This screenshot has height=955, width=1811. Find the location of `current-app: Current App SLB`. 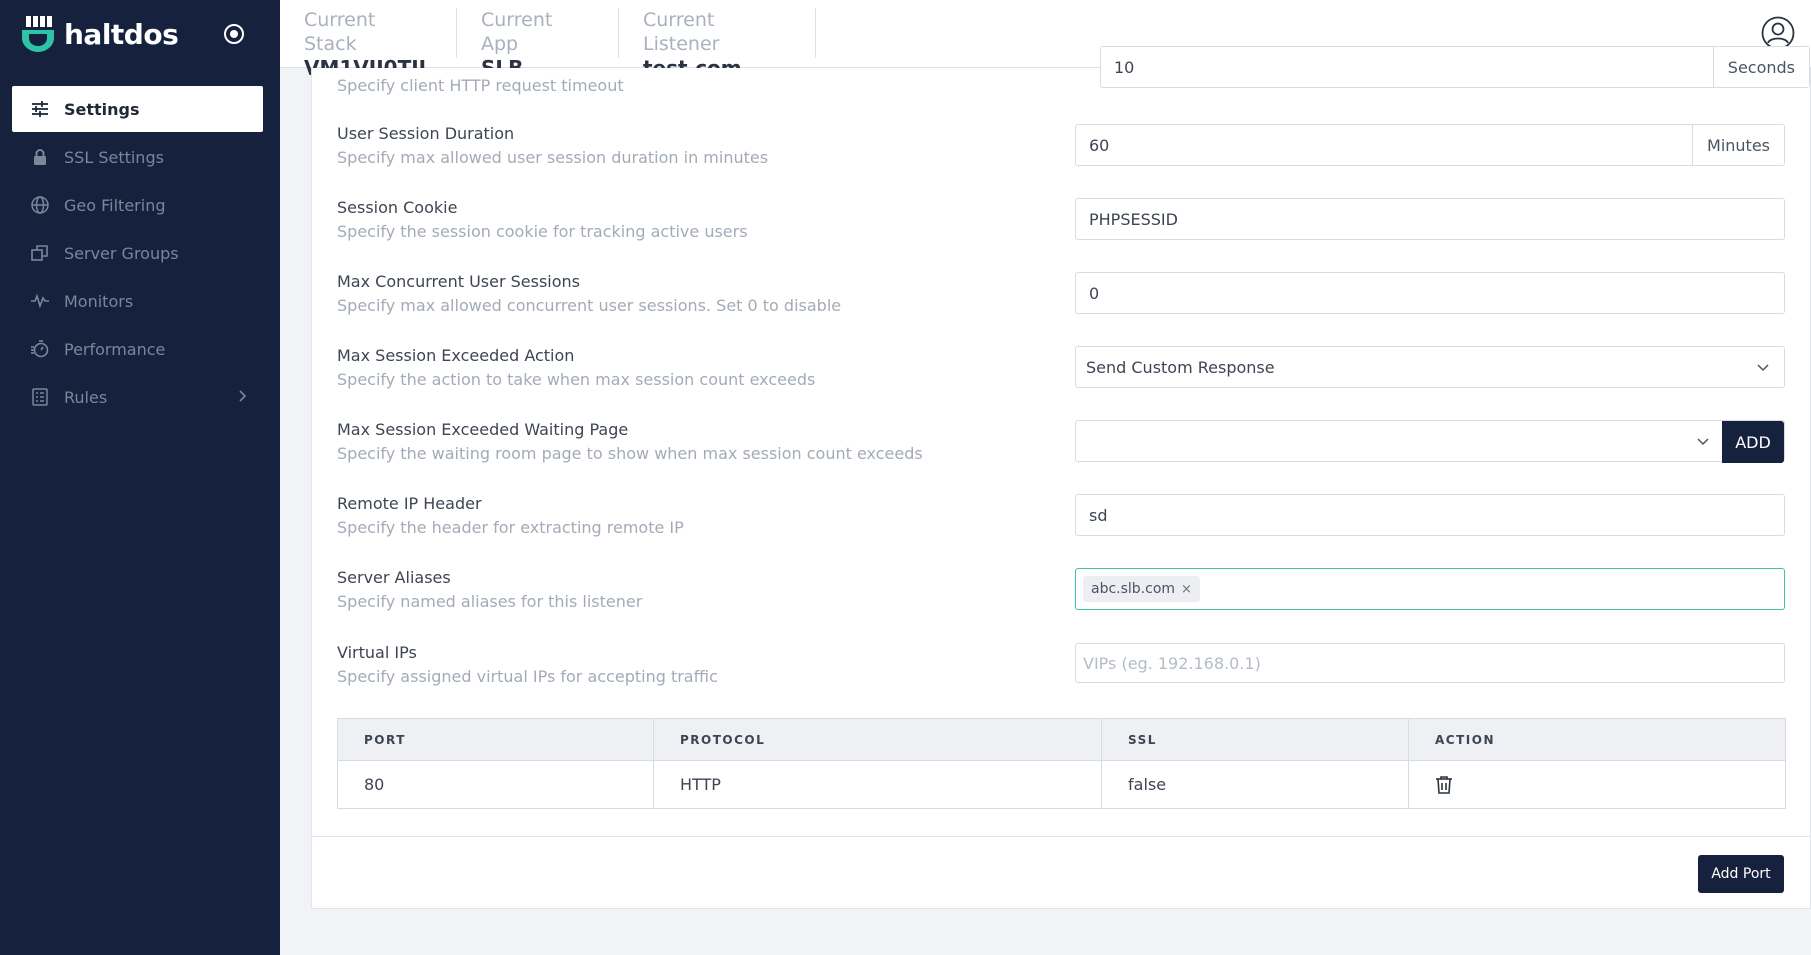

current-app: Current App SLB is located at coordinates (538, 44).